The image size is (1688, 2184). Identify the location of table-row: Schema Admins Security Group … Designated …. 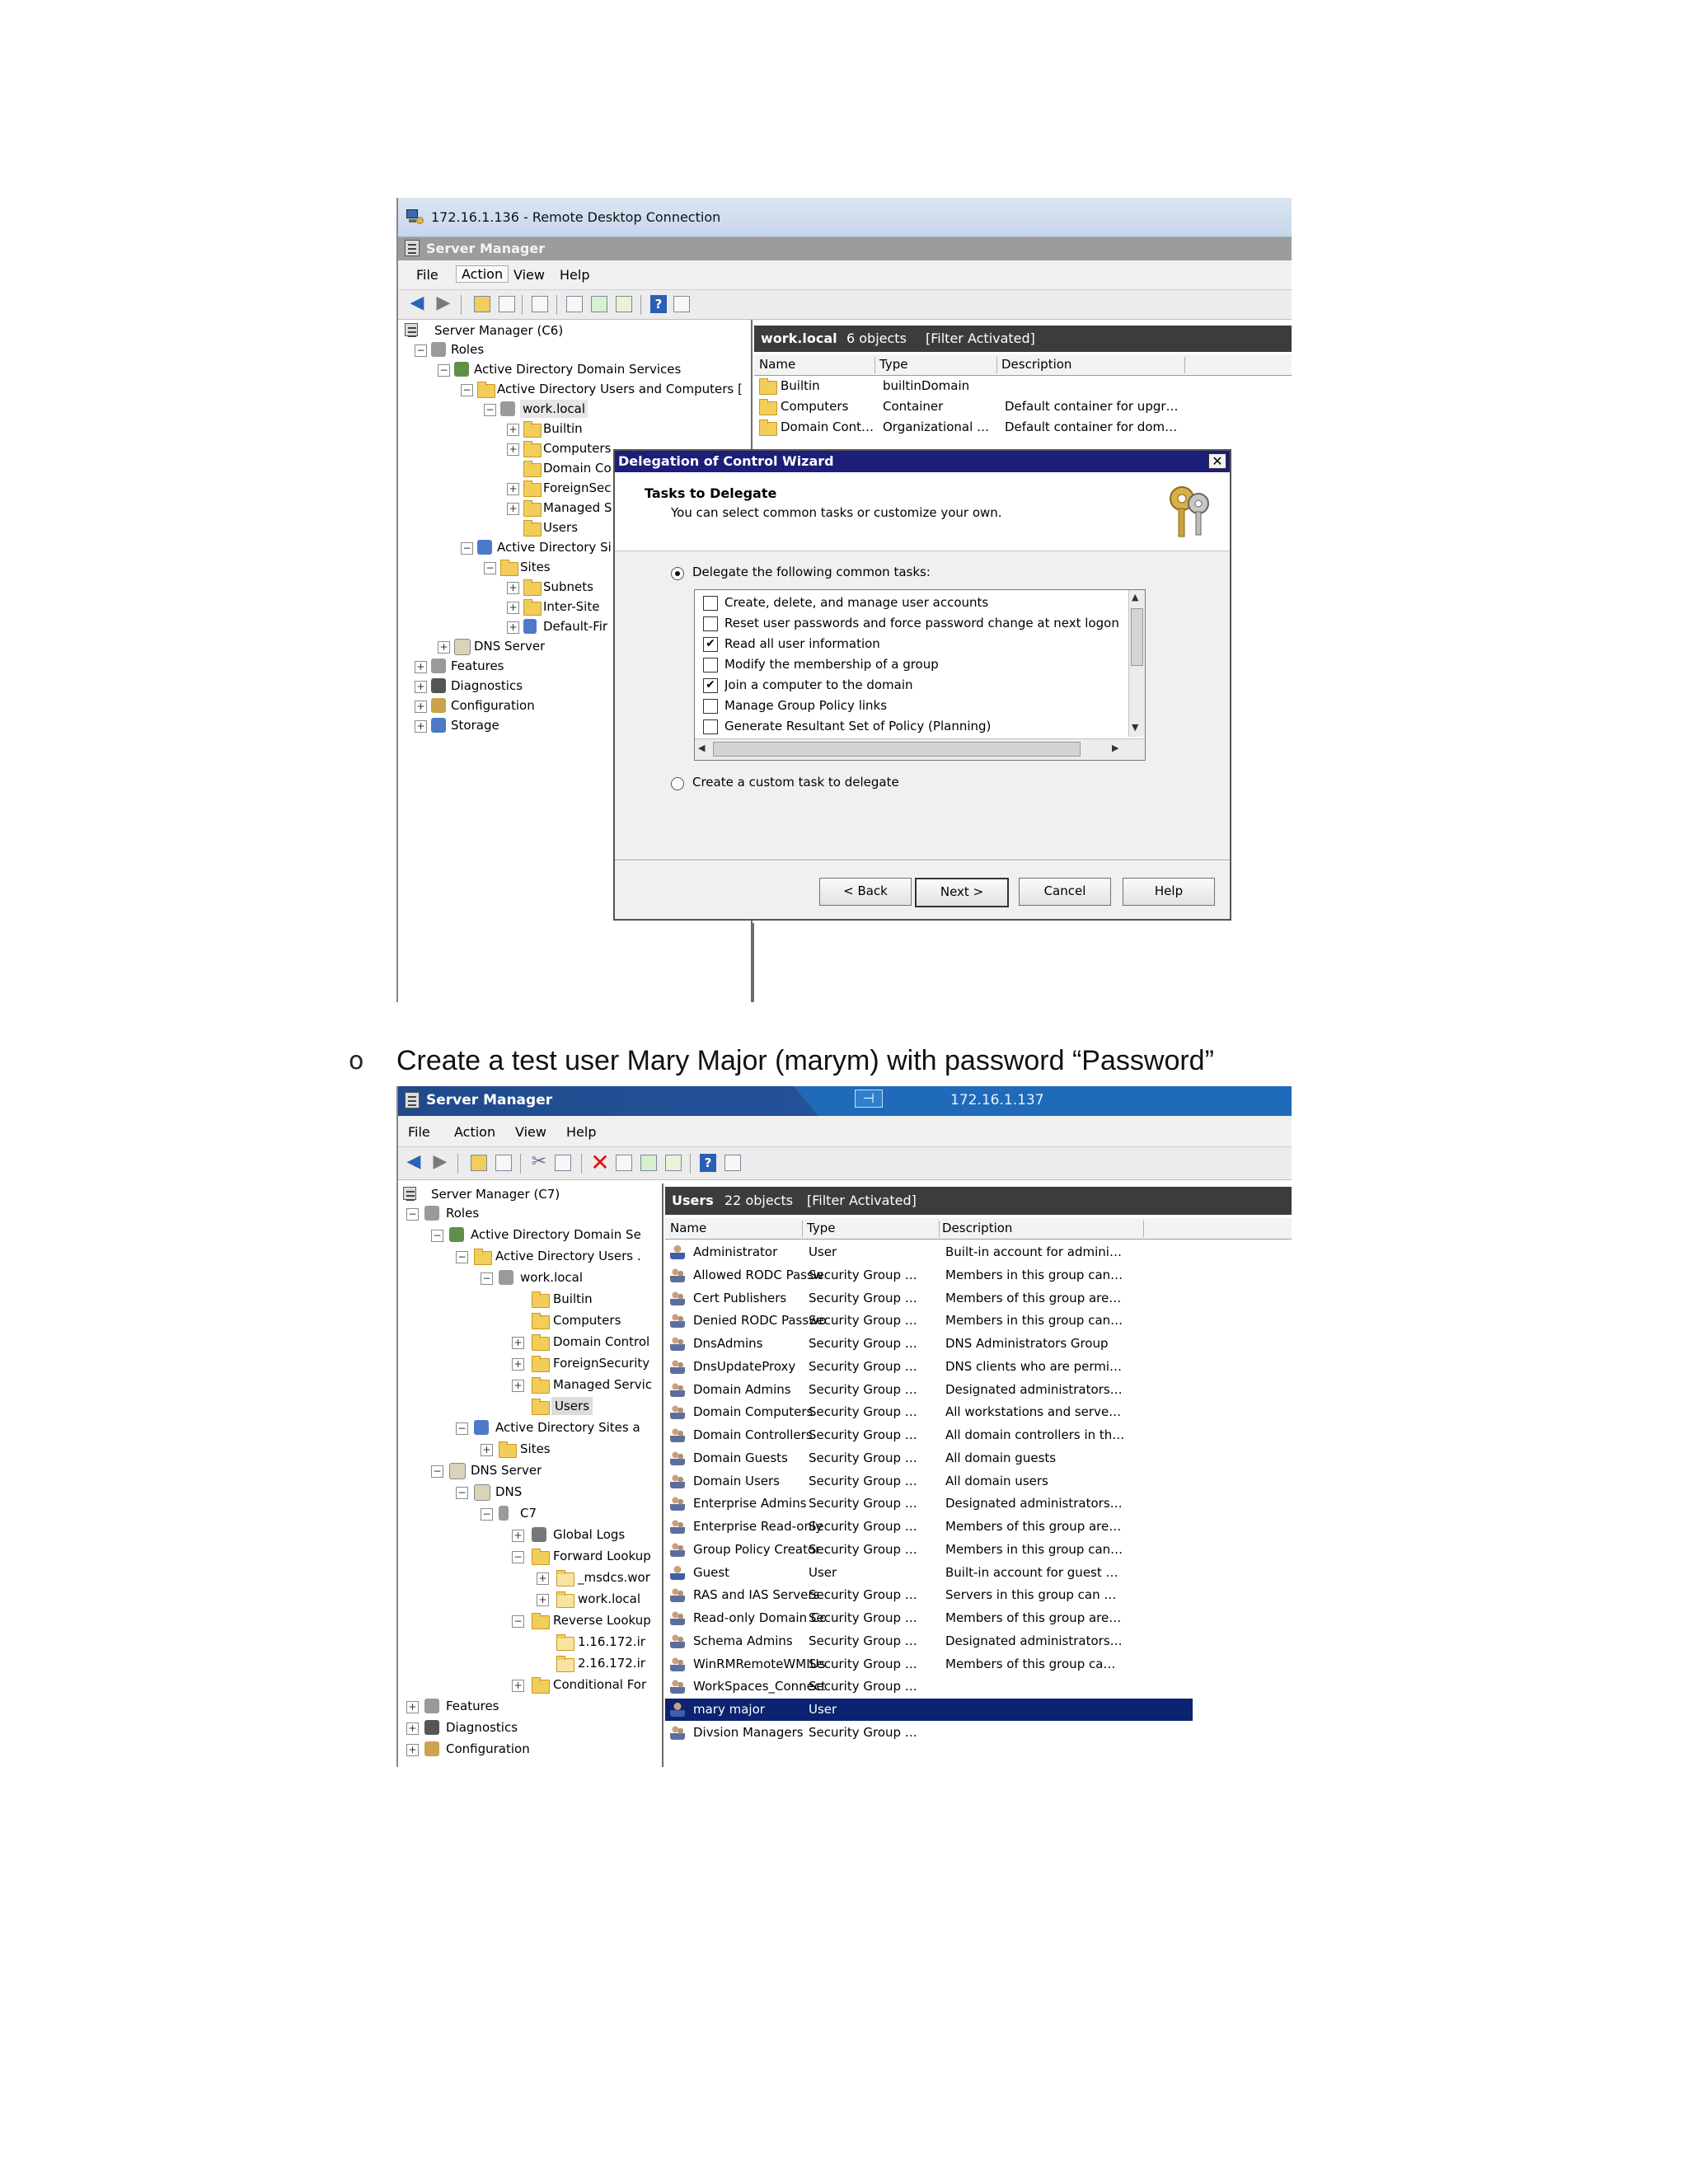
(954, 1641).